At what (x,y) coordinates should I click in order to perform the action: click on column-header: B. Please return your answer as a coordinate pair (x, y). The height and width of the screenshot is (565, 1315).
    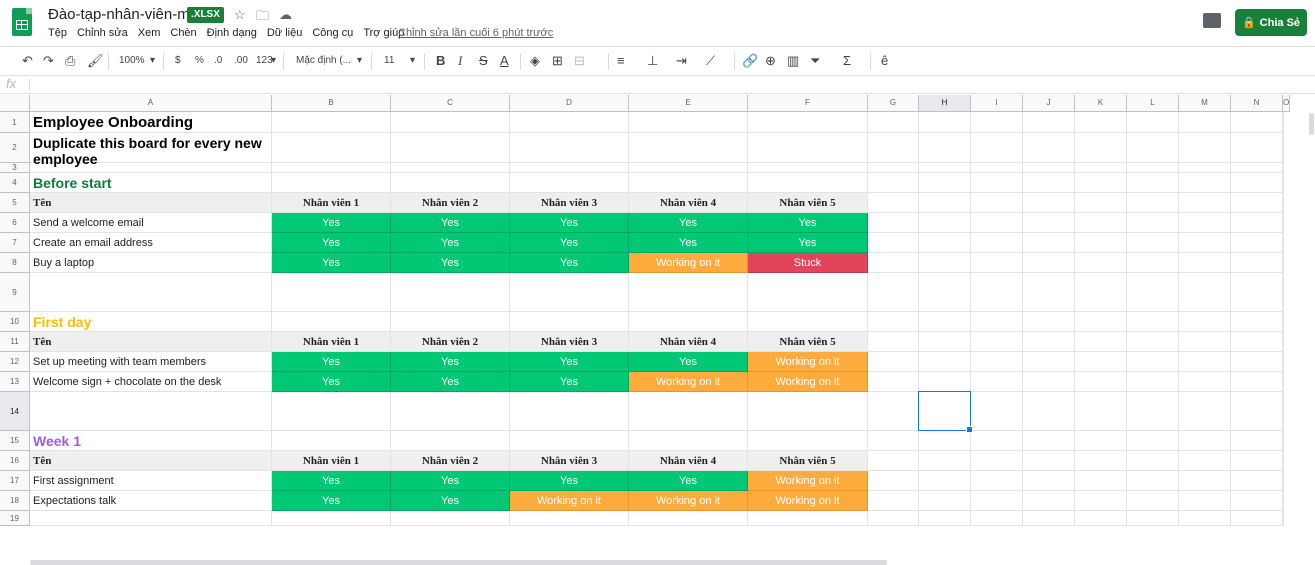
    Looking at the image, I should click on (331, 103).